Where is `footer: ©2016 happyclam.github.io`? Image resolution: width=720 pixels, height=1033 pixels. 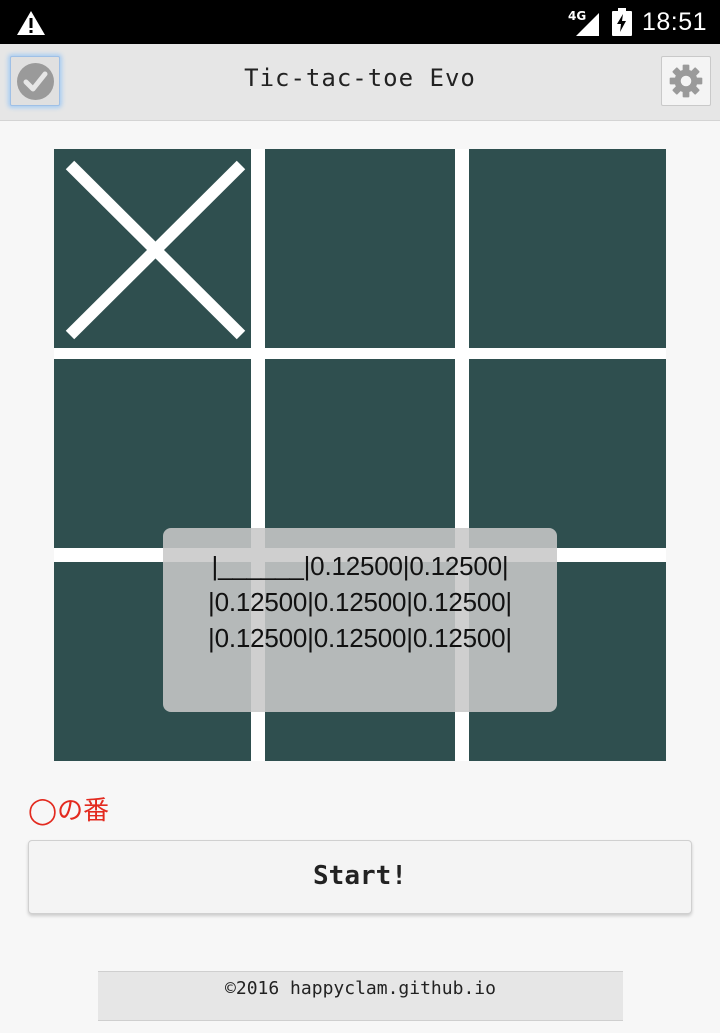 footer: ©2016 happyclam.github.io is located at coordinates (360, 996).